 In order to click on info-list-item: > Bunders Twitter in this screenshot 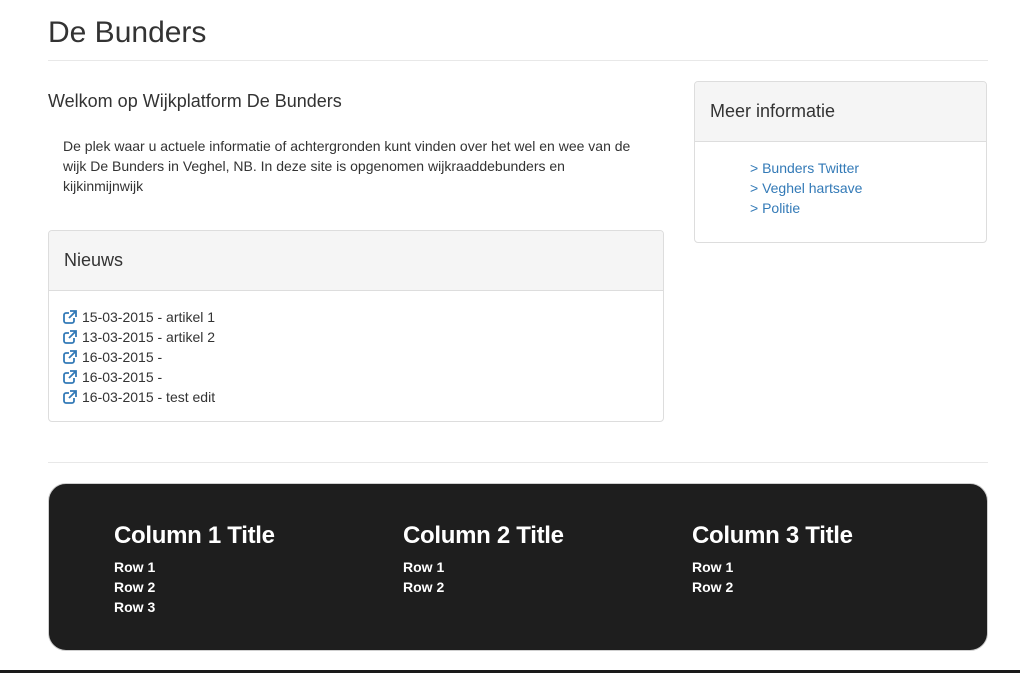, I will do `click(868, 168)`.